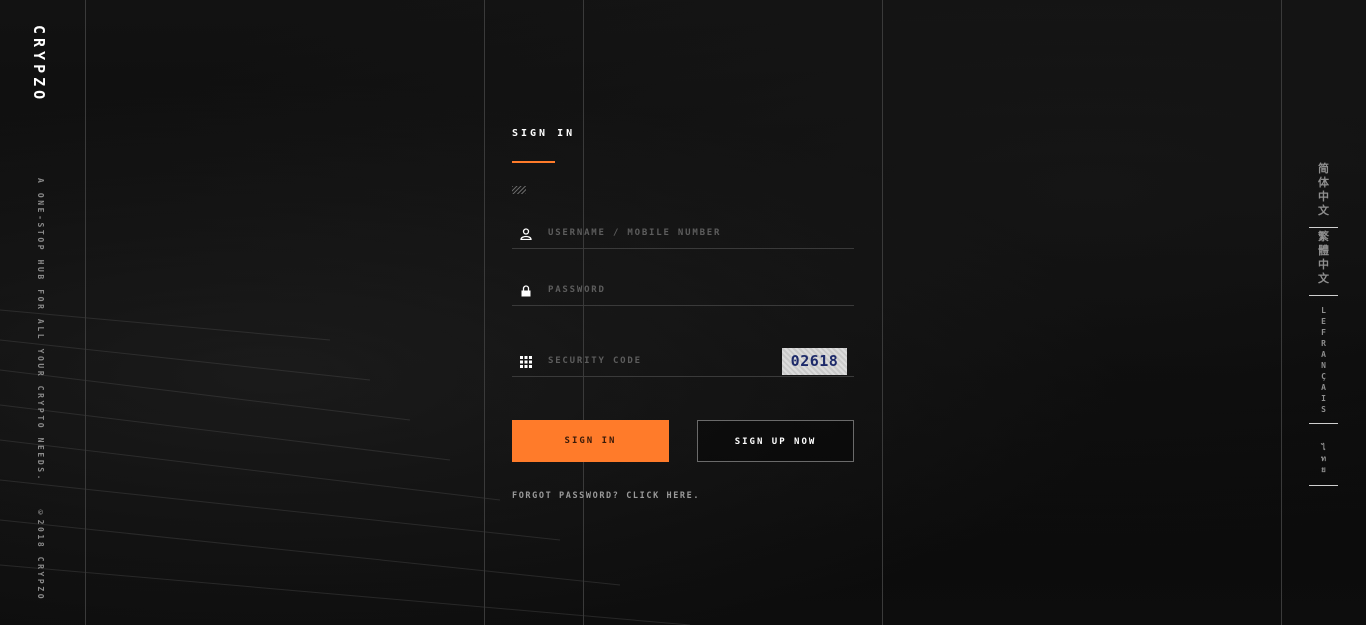 This screenshot has width=1366, height=625. Describe the element at coordinates (595, 361) in the screenshot. I see `security-code-placeholder: SECURITY CODE` at that location.